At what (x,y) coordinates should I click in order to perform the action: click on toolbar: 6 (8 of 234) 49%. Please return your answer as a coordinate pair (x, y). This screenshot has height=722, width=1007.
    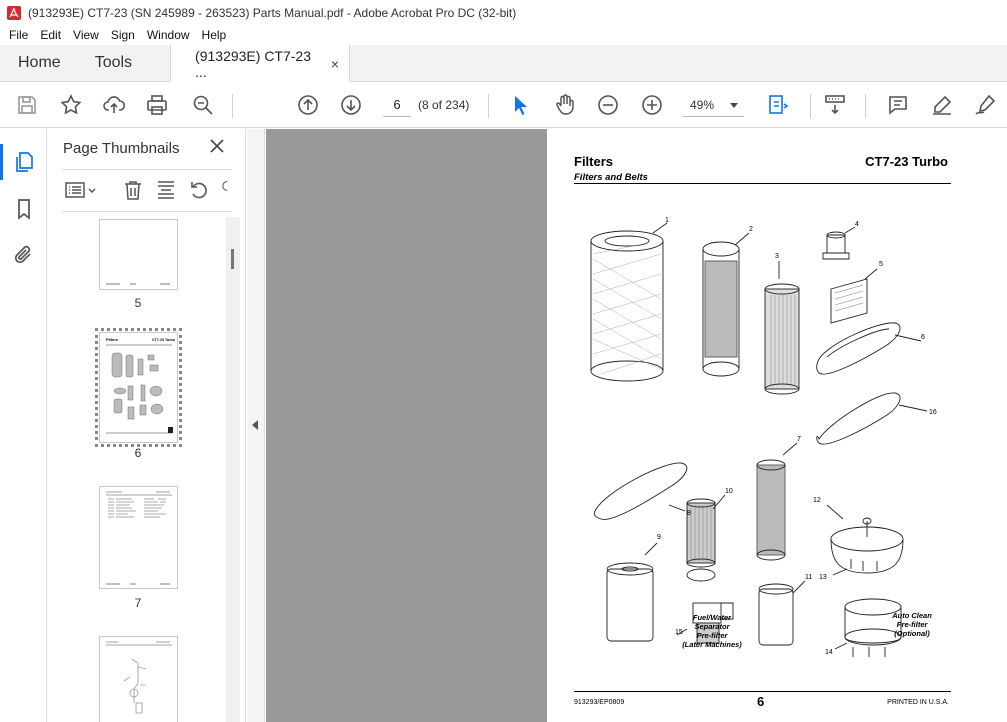
    Looking at the image, I should click on (503, 105).